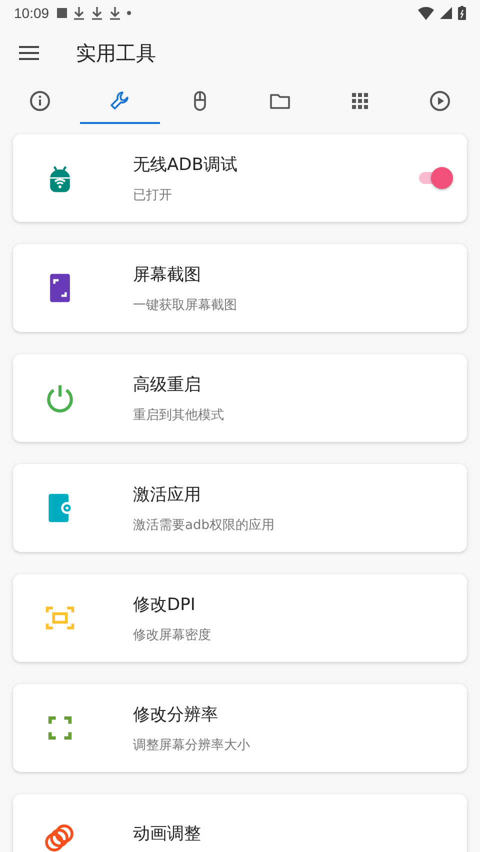 The height and width of the screenshot is (852, 480). I want to click on tool-title: 动画调整, so click(167, 833).